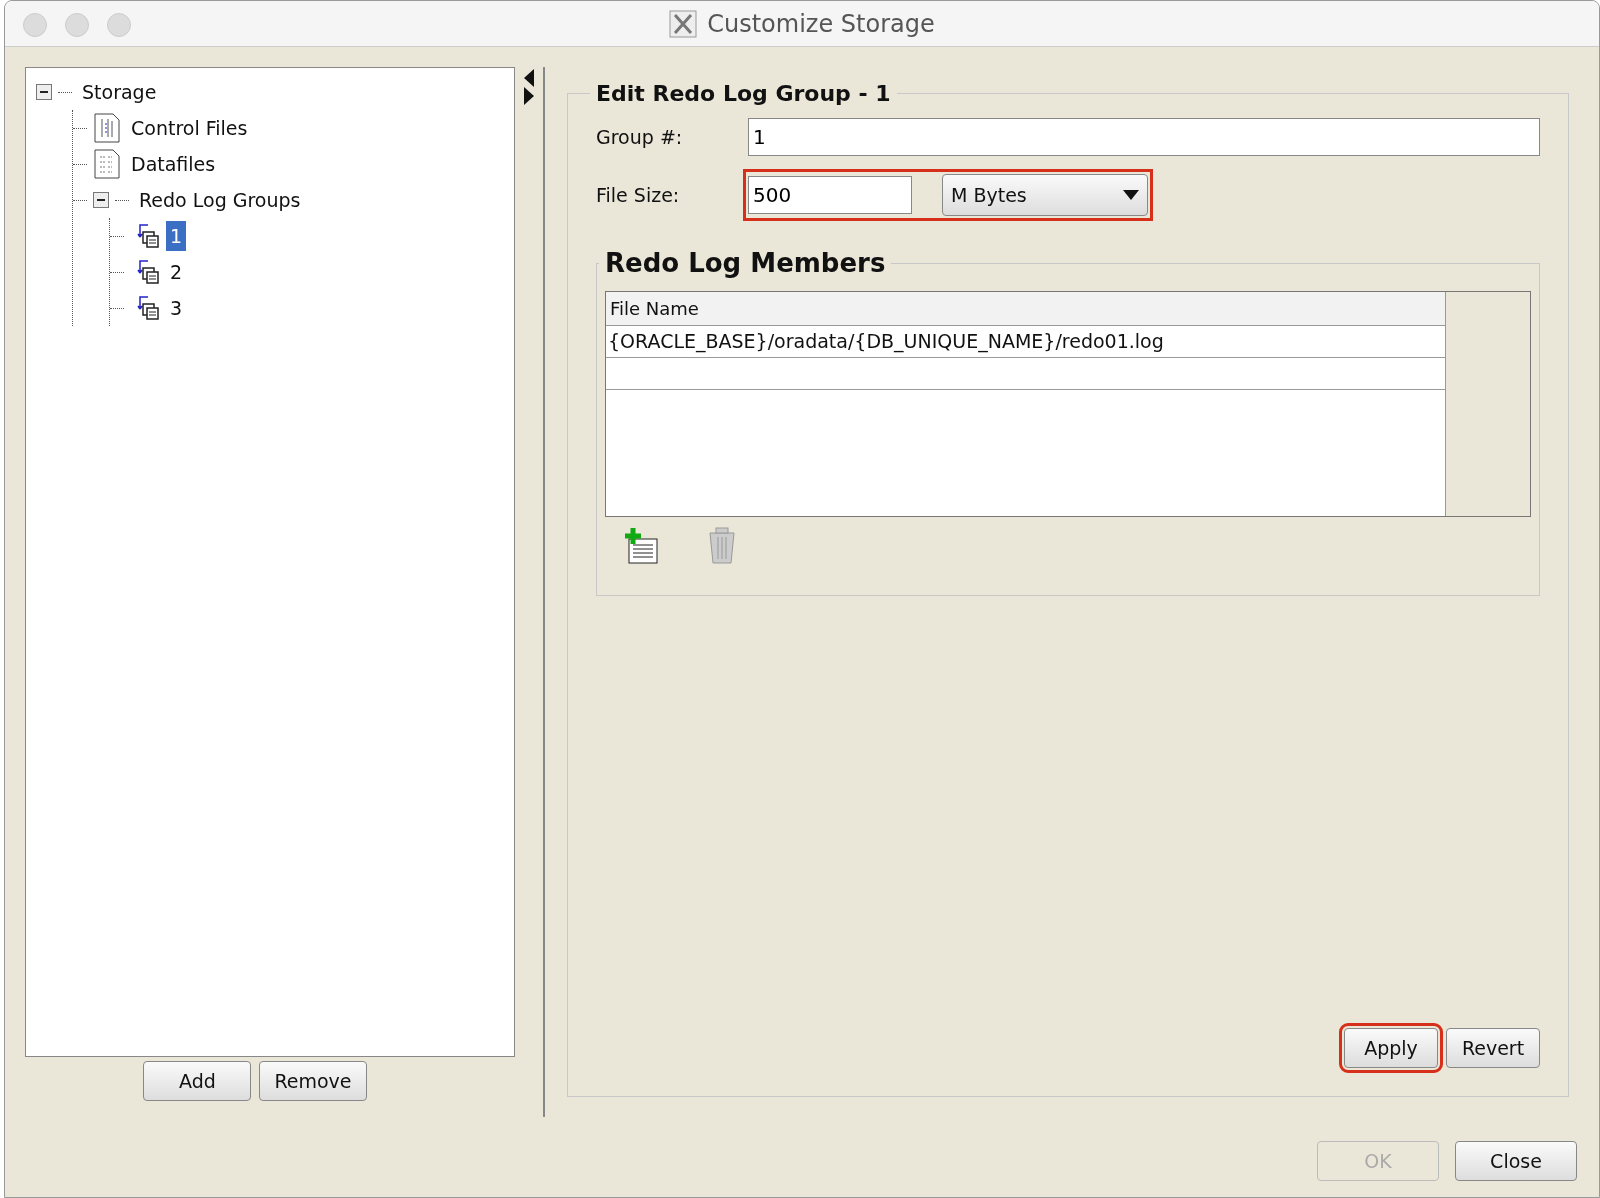 This screenshot has width=1600, height=1198. What do you see at coordinates (1025, 309) in the screenshot?
I see `column-header: File Name` at bounding box center [1025, 309].